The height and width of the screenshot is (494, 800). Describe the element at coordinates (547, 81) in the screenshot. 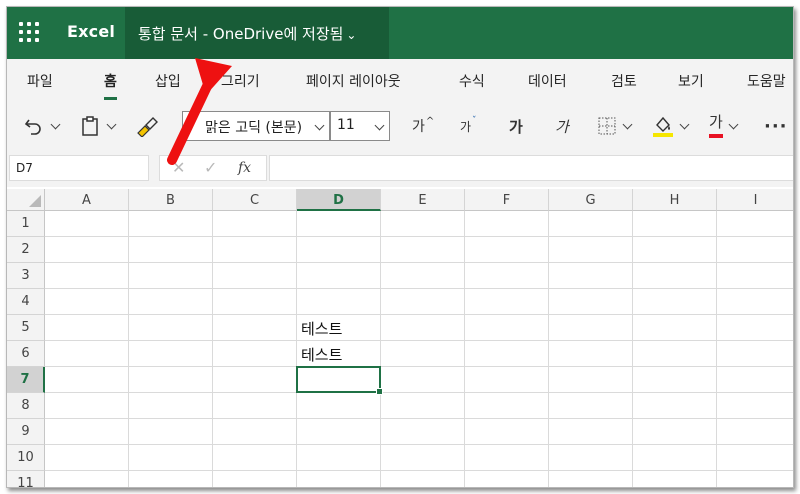

I see `tab-data: 데이터` at that location.